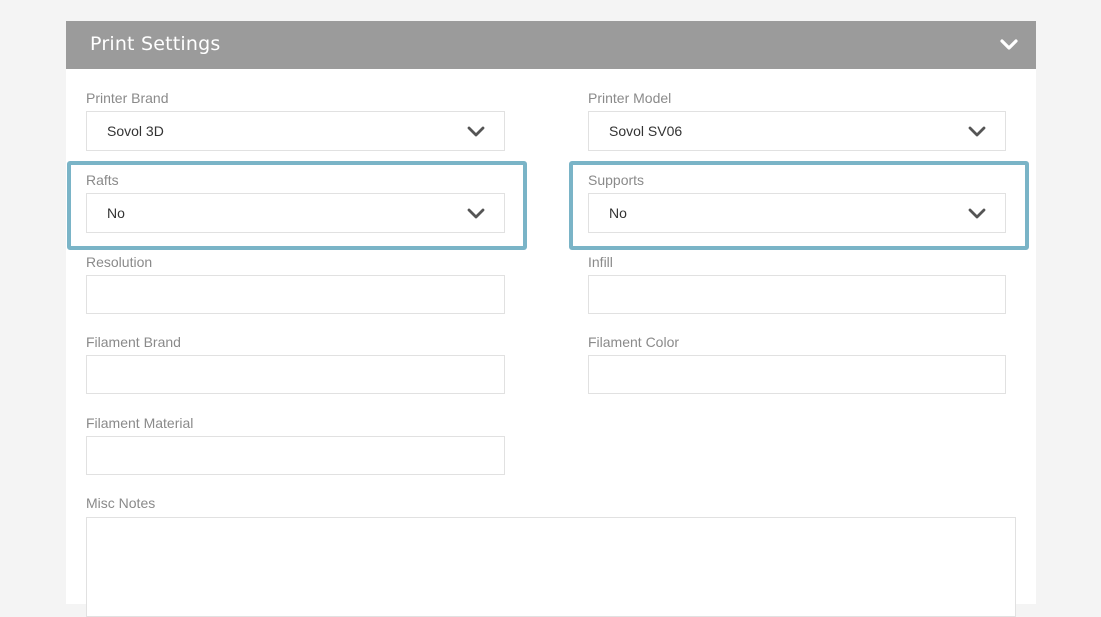 Image resolution: width=1101 pixels, height=617 pixels. Describe the element at coordinates (295, 374) in the screenshot. I see `filament-brand-input` at that location.